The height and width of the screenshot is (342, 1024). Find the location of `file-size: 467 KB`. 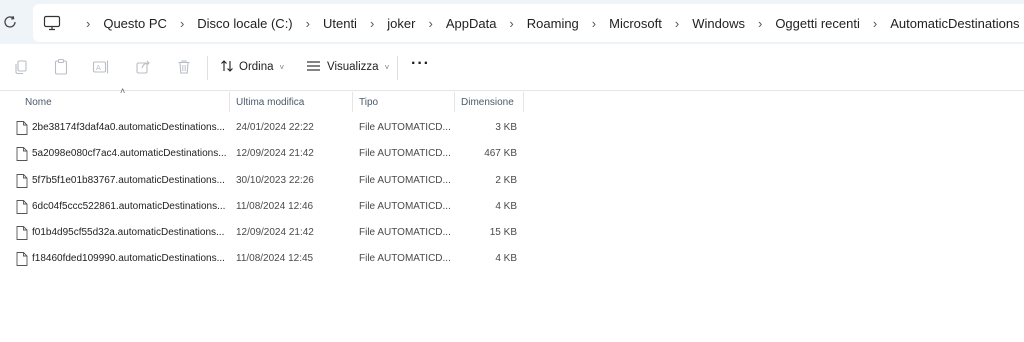

file-size: 467 KB is located at coordinates (500, 153).